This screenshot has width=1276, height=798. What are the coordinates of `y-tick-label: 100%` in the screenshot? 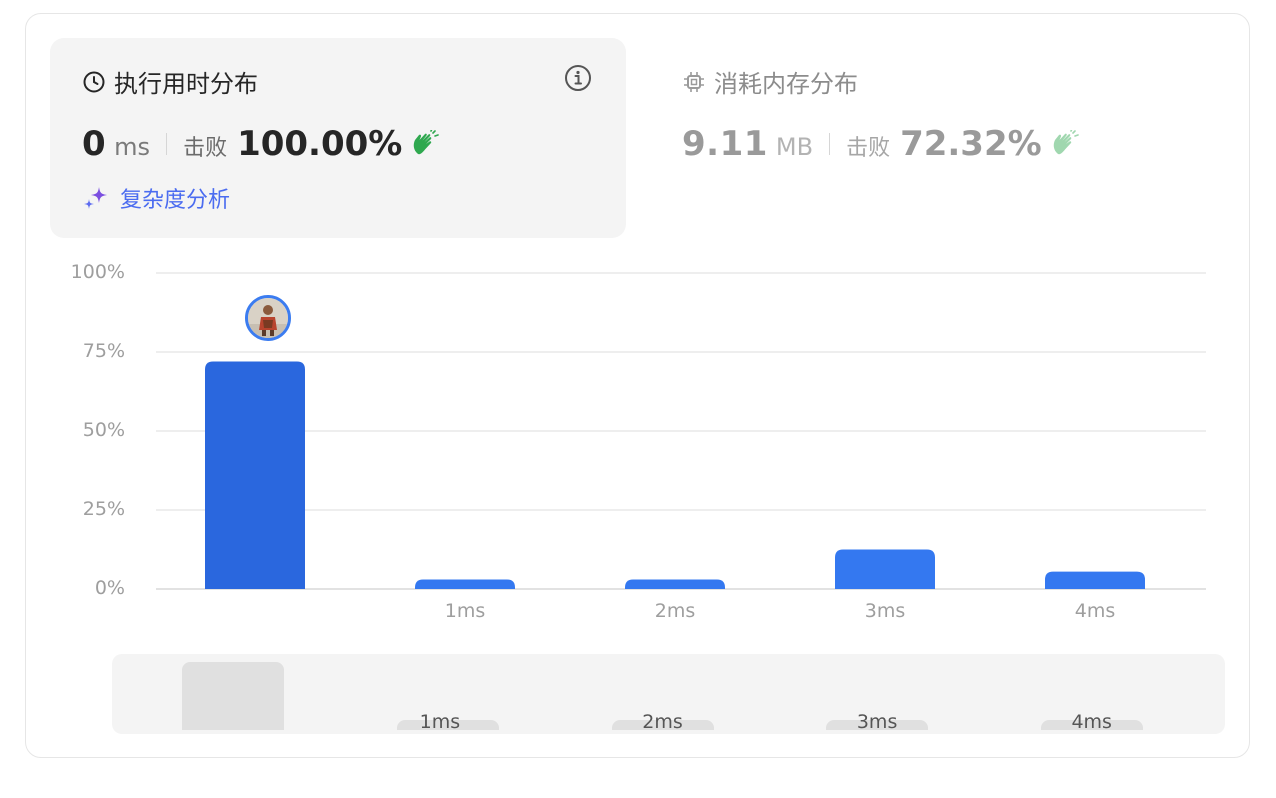 It's located at (97, 272).